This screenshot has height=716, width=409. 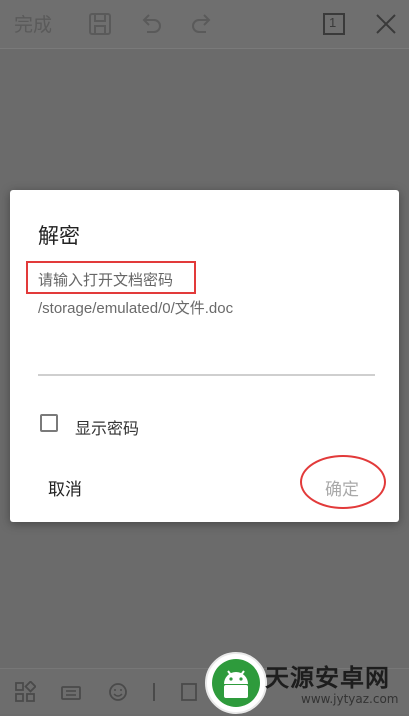 I want to click on page-count-icon: 1, so click(x=334, y=24).